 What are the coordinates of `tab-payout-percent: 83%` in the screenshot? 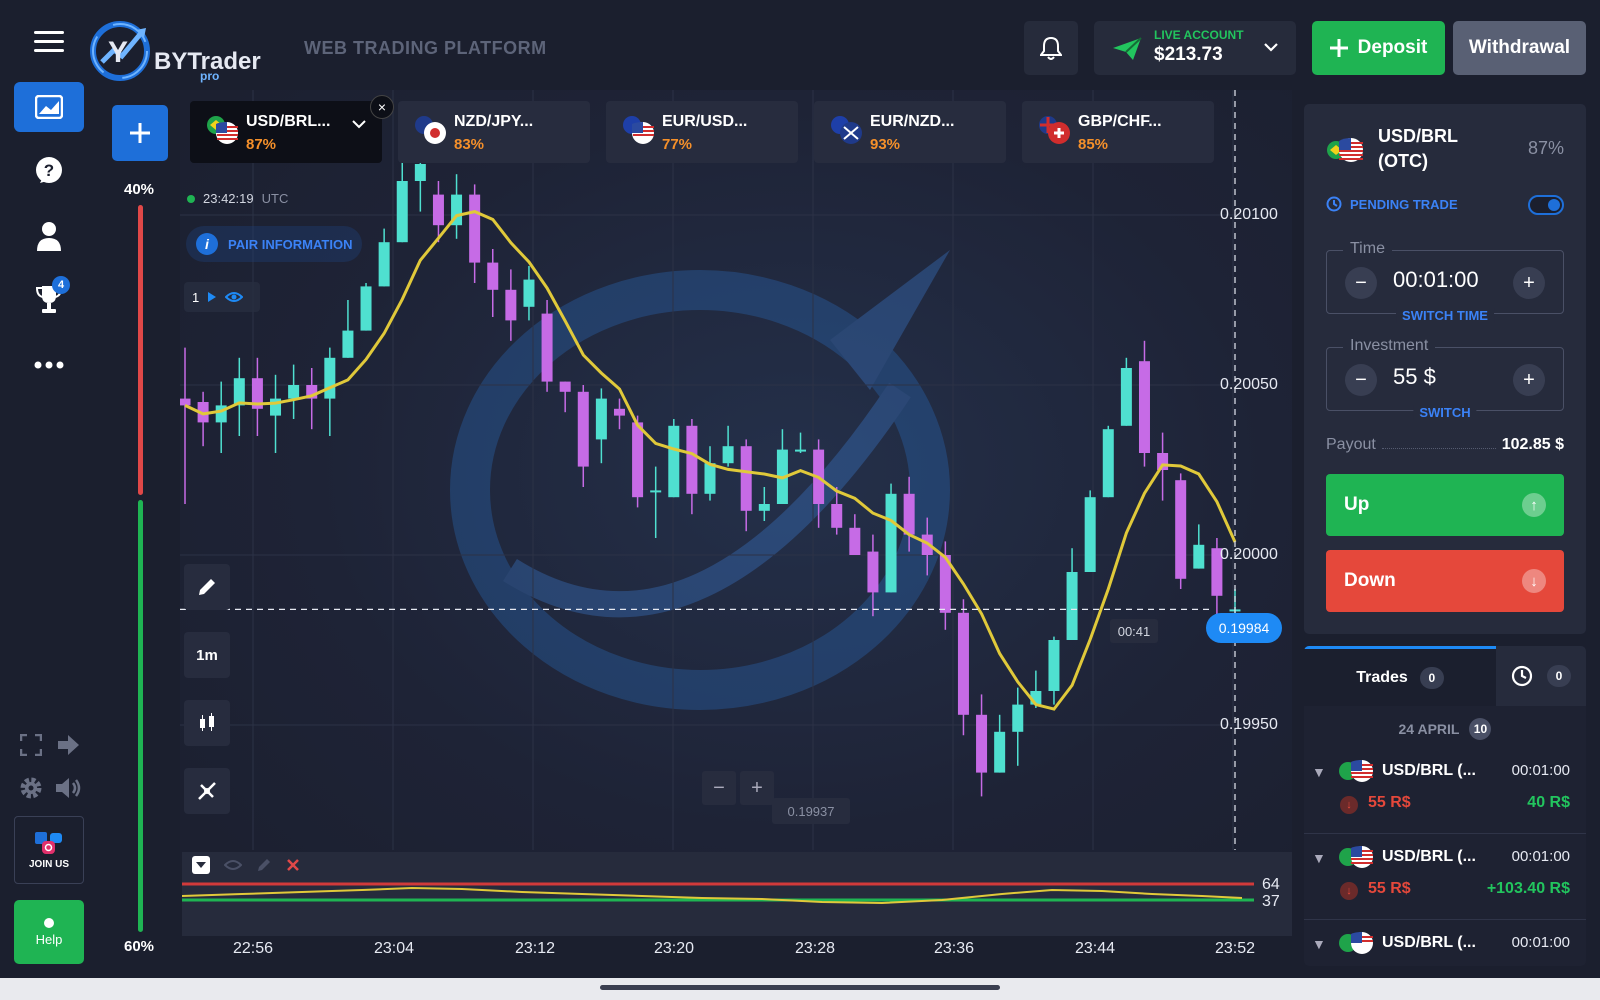 It's located at (469, 144).